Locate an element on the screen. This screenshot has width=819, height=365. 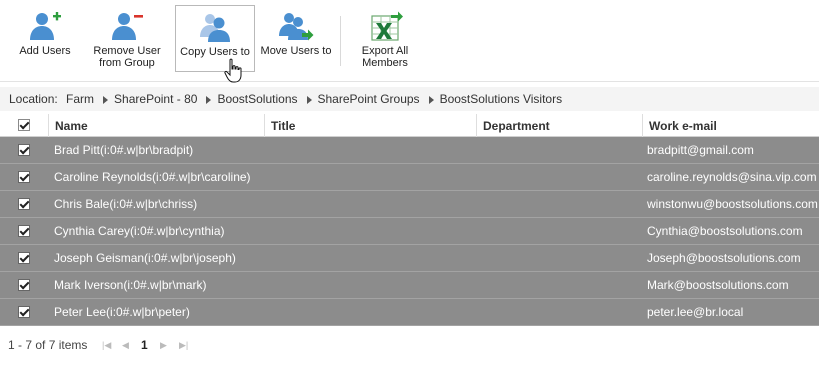
pager-summary: 1 - 7 of 7 items is located at coordinates (48, 345).